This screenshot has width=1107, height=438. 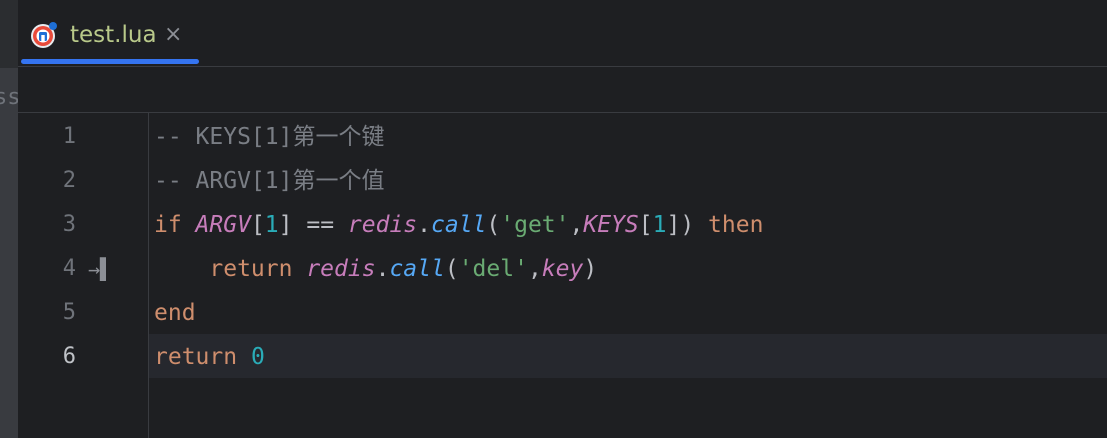 I want to click on code-line: return redis.call('del',key), so click(x=375, y=269).